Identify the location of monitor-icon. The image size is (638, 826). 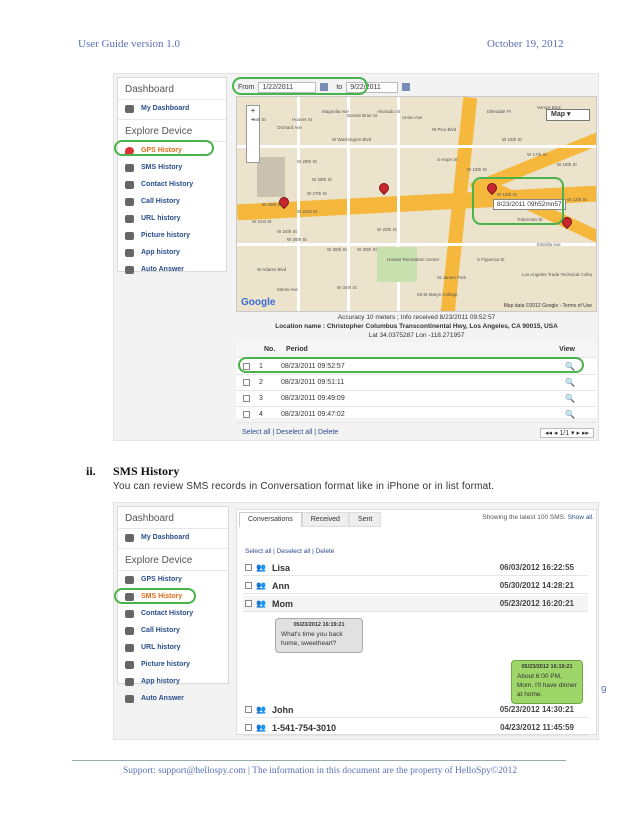
(129, 108).